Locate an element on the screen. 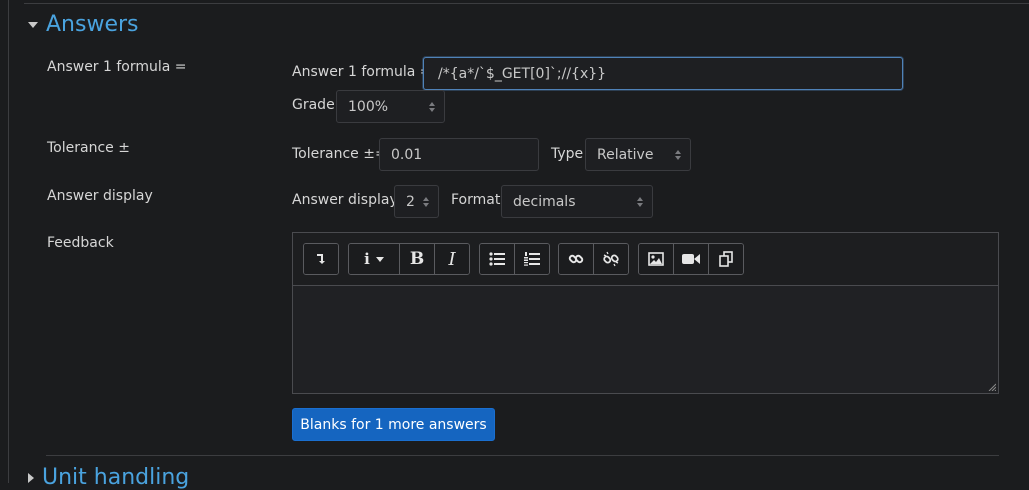 The image size is (1029, 490). unordered-list-icon is located at coordinates (497, 259).